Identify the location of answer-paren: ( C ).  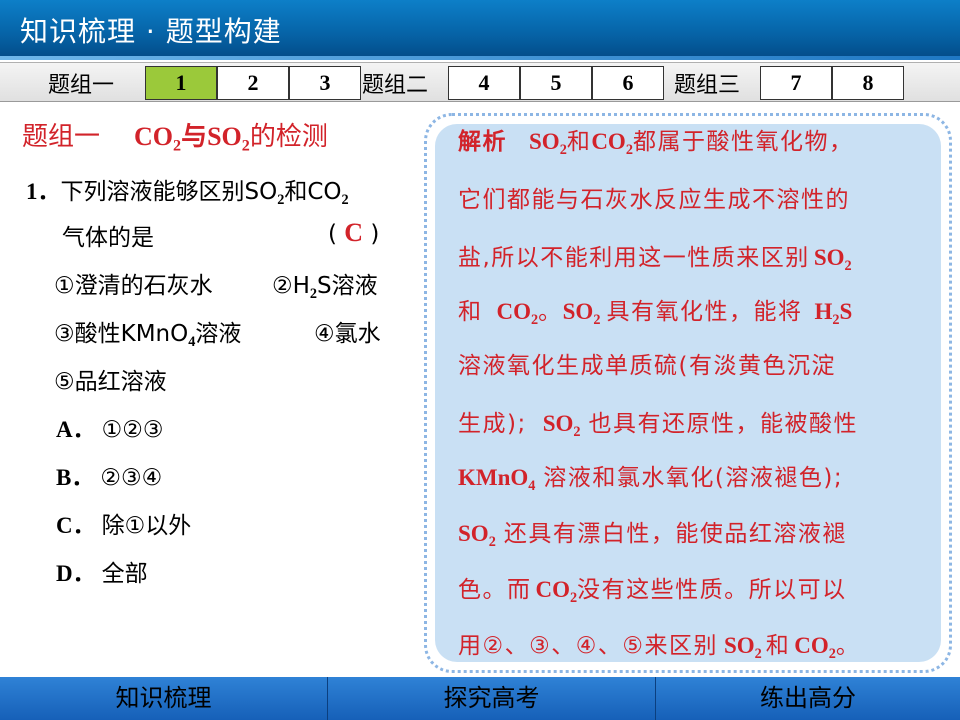
(353, 233).